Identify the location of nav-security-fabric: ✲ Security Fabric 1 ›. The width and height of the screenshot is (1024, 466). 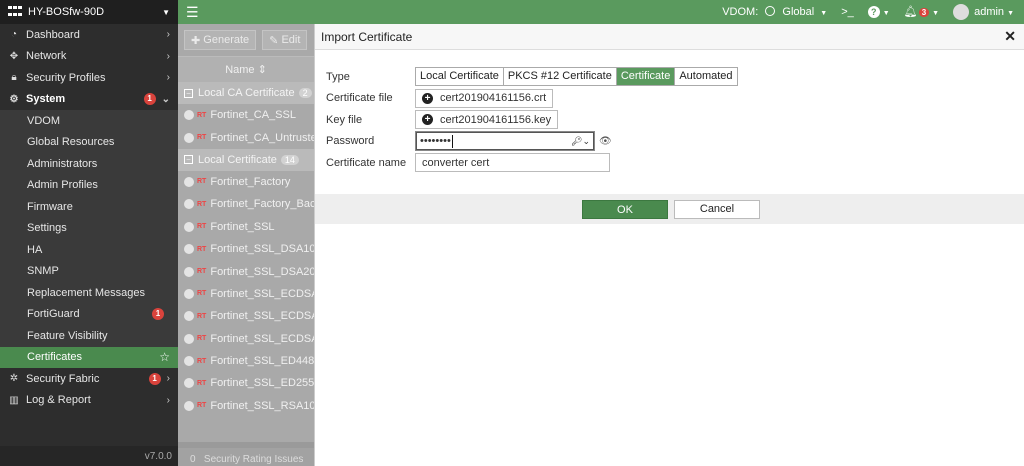
(89, 379).